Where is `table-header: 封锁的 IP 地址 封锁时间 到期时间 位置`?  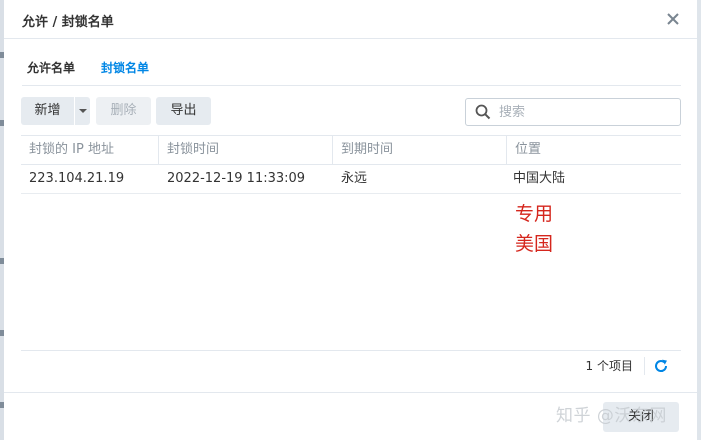 table-header: 封锁的 IP 地址 封锁时间 到期时间 位置 is located at coordinates (351, 150).